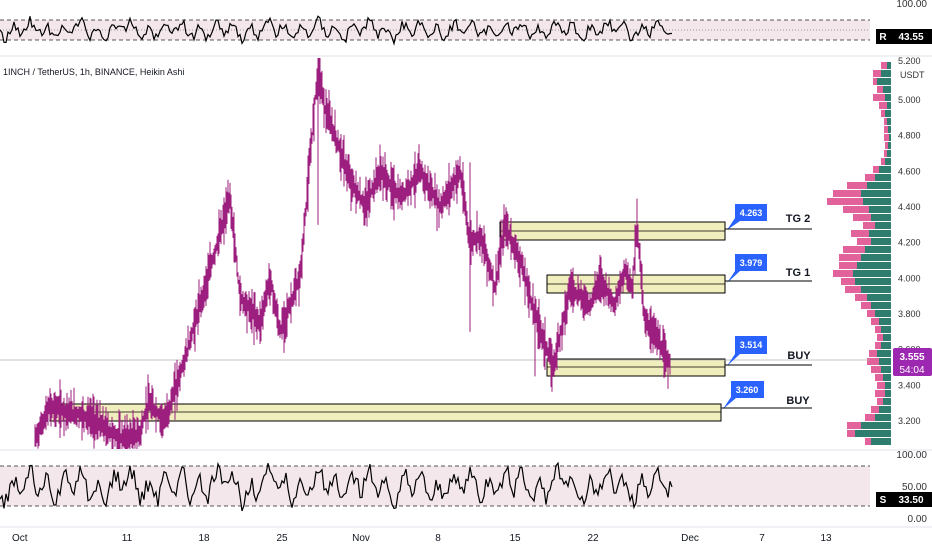  I want to click on bottom-axis-label-0: 0.00, so click(918, 519).